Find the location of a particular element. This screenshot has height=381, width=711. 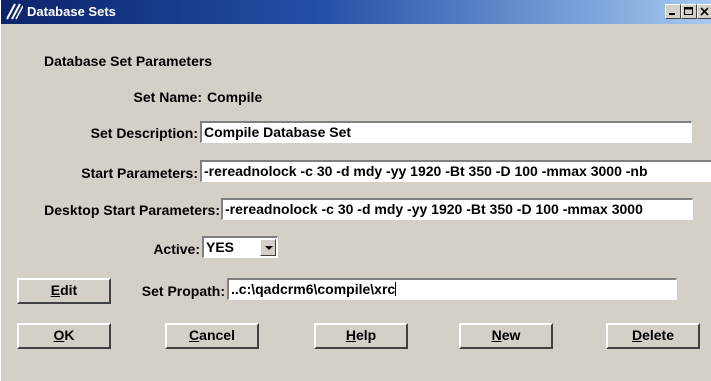

set-propath-field: ..c:\qadcrm6\compile\xrc is located at coordinates (452, 289).